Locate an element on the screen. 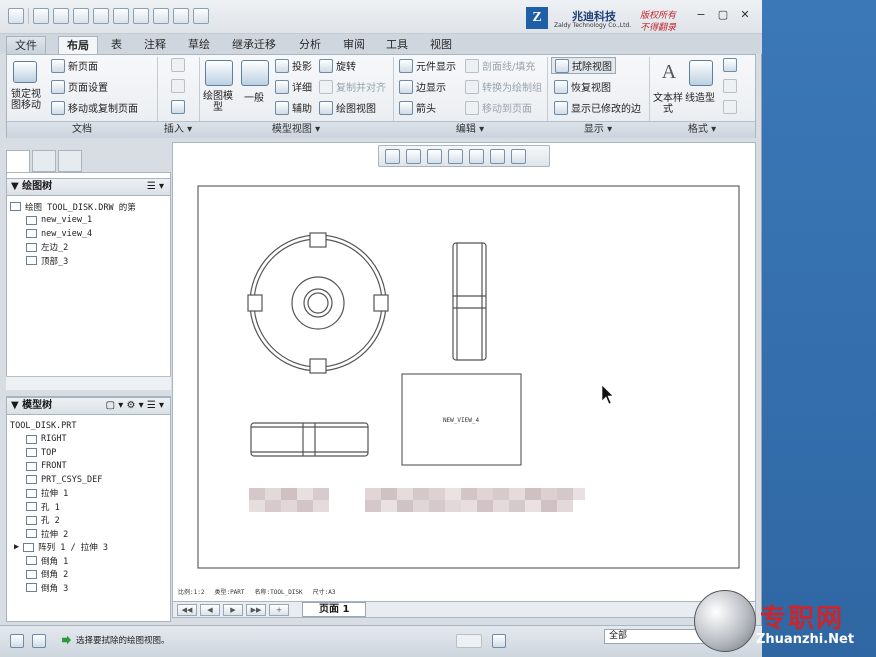  drawing-view-button: 绘图视图 is located at coordinates (347, 107).